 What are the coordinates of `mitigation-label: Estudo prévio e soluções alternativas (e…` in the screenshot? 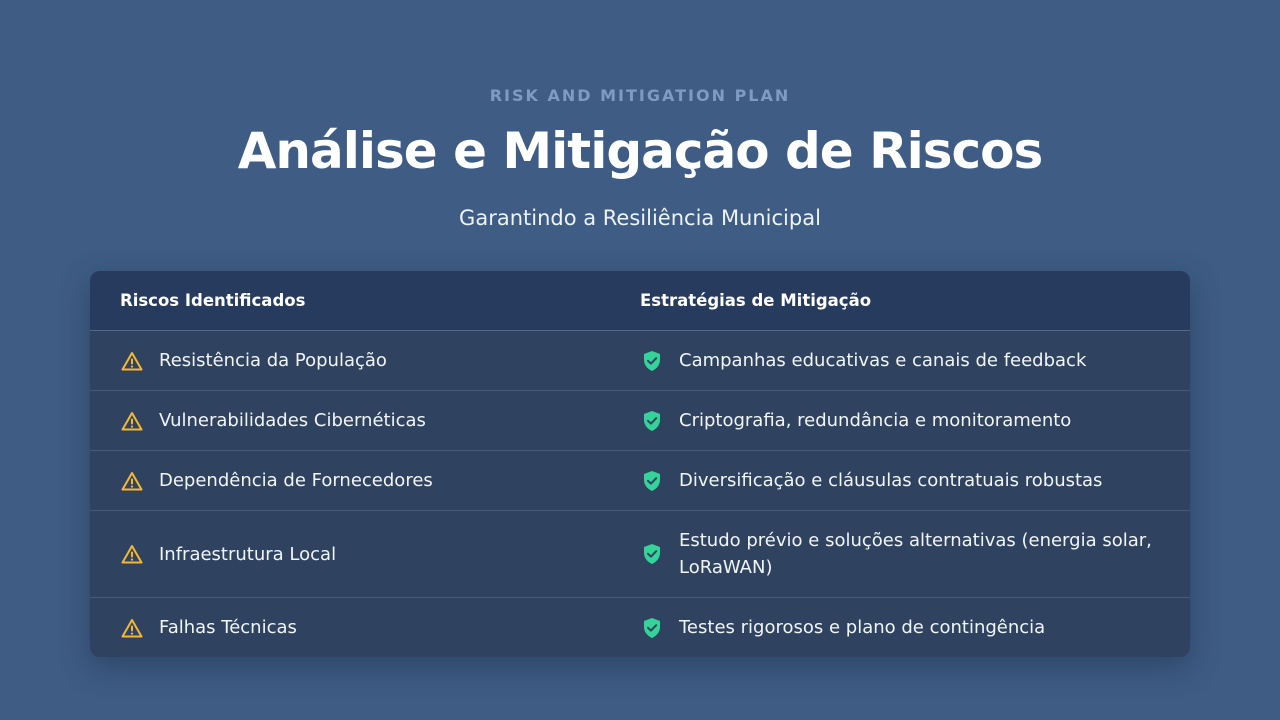 It's located at (915, 554).